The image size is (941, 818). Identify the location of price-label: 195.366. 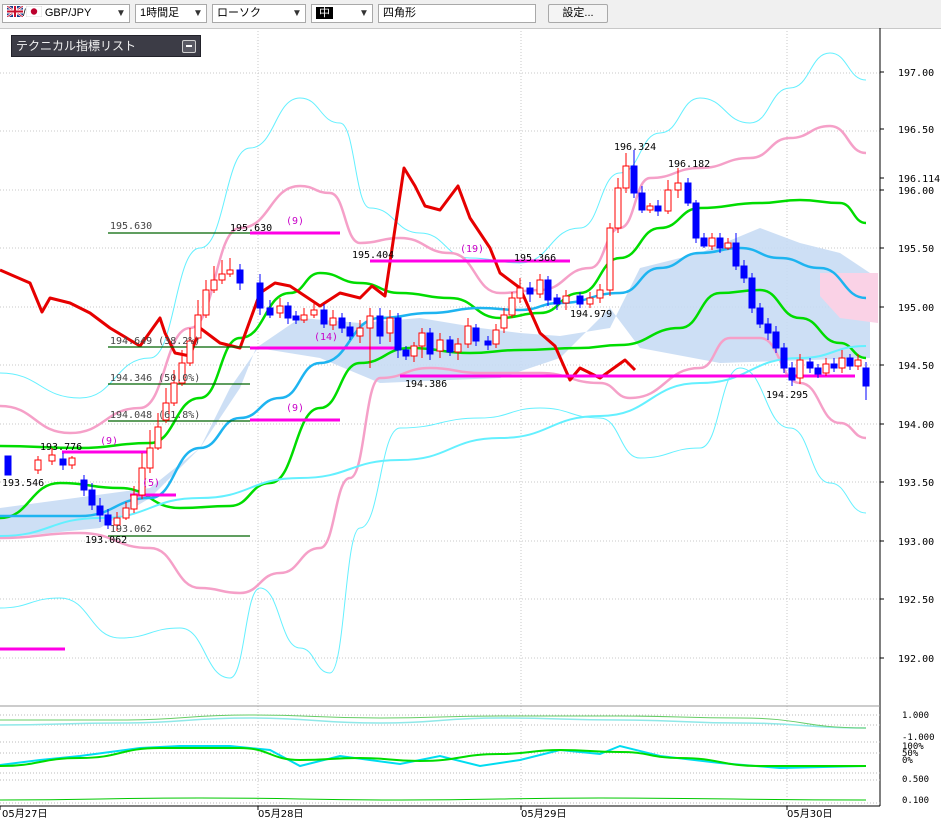
(535, 258).